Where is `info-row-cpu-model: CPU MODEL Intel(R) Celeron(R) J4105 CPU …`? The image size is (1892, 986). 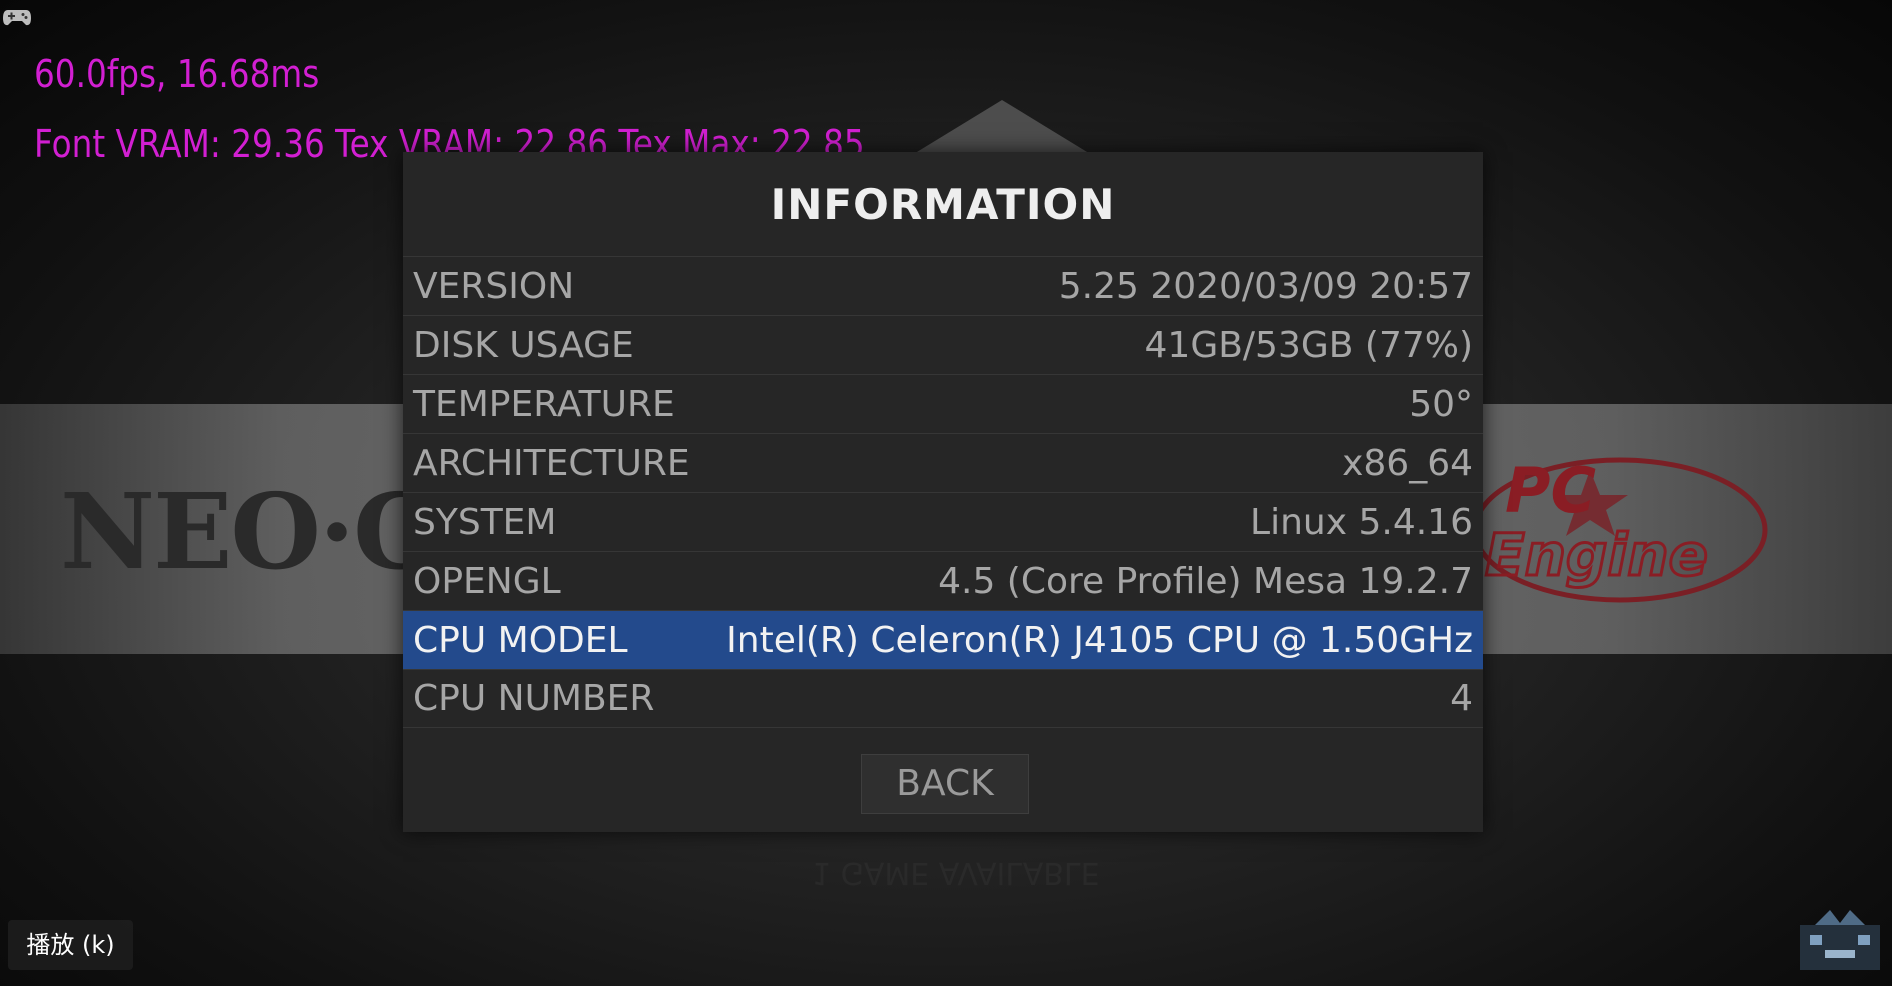 info-row-cpu-model: CPU MODEL Intel(R) Celeron(R) J4105 CPU … is located at coordinates (943, 639).